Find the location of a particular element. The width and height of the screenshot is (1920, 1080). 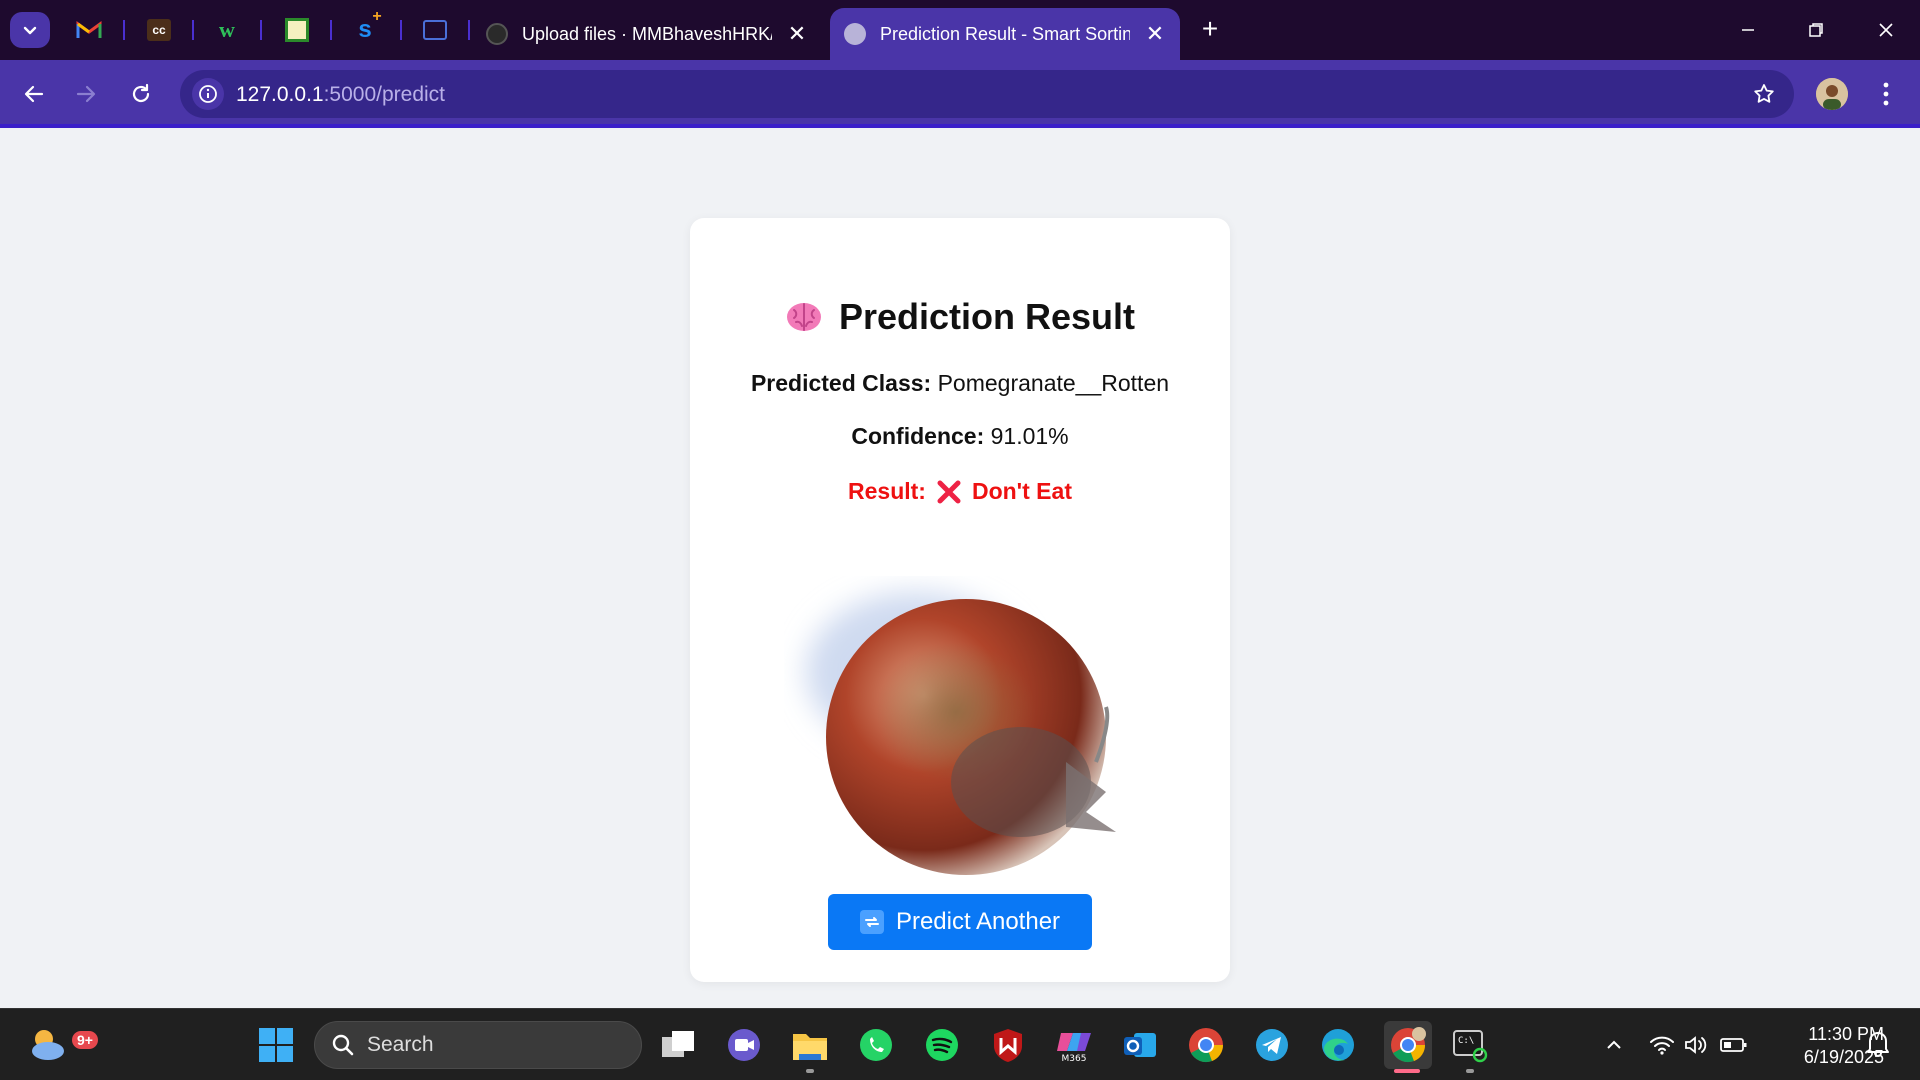

start-button is located at coordinates (276, 1045).